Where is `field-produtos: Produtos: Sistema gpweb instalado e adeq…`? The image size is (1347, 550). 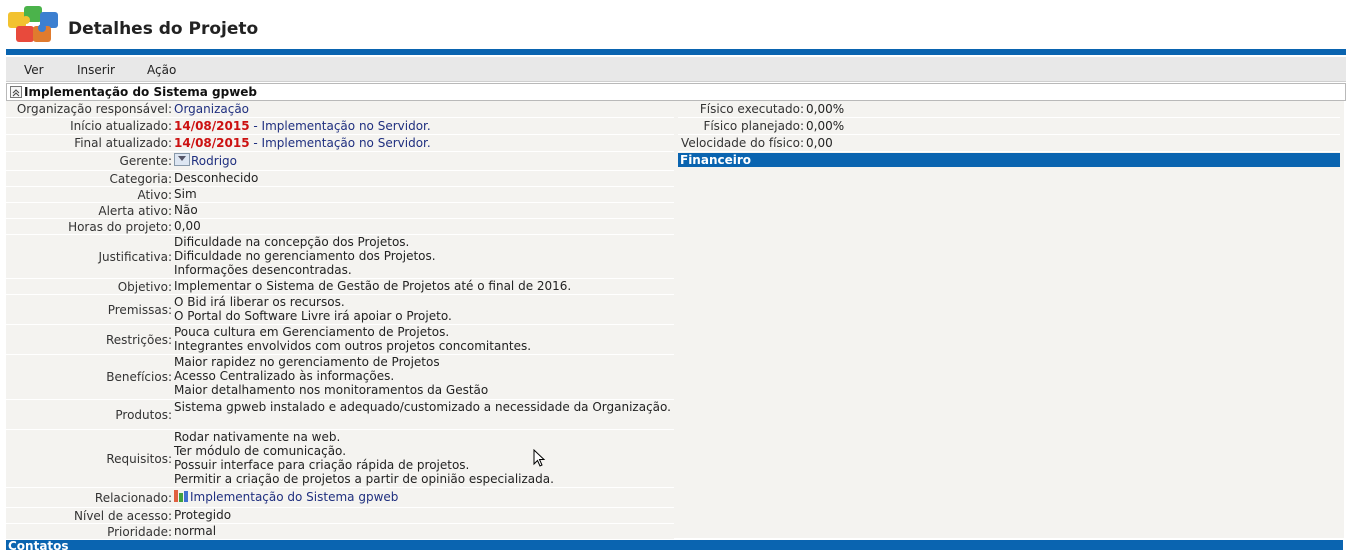 field-produtos: Produtos: Sistema gpweb instalado e adeq… is located at coordinates (340, 415).